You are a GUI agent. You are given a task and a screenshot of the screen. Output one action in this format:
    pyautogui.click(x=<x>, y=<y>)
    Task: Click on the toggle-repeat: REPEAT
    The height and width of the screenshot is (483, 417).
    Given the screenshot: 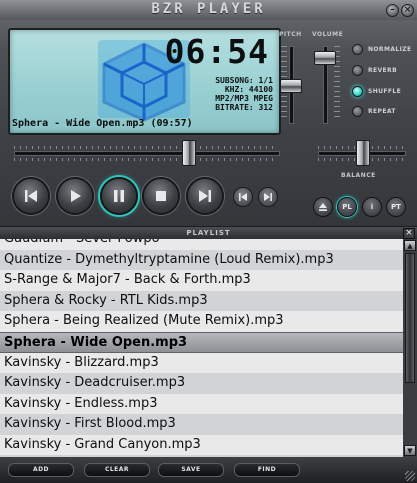 What is the action you would take?
    pyautogui.click(x=374, y=111)
    